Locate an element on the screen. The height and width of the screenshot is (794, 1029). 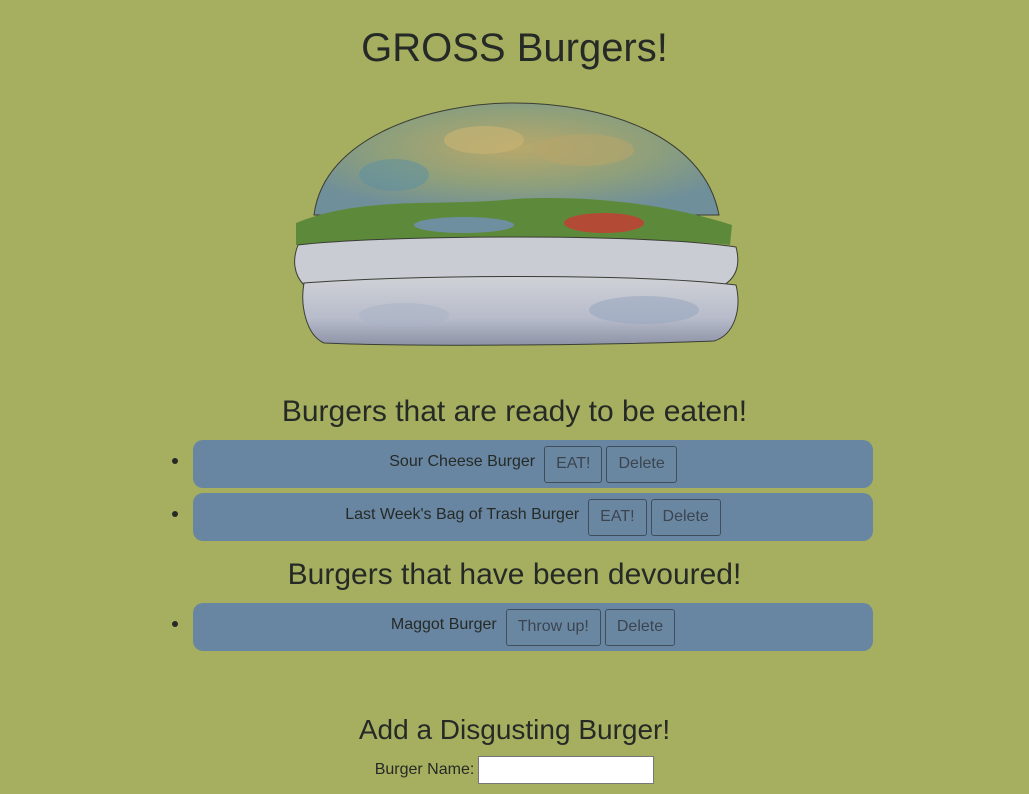
list-item: Maggot Burger Throw up! Delete is located at coordinates (522, 627).